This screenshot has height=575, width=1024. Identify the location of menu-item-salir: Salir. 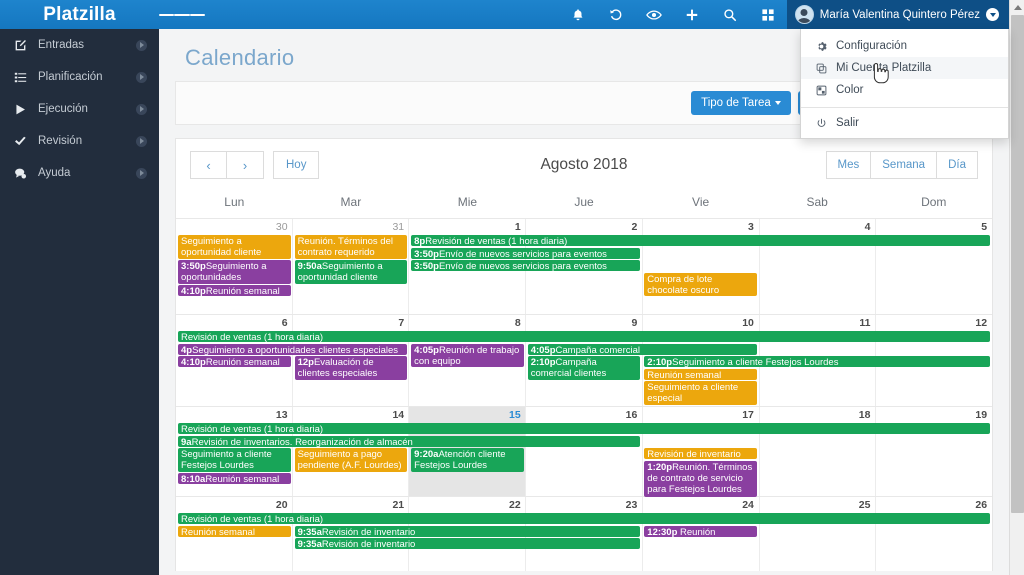
(904, 123).